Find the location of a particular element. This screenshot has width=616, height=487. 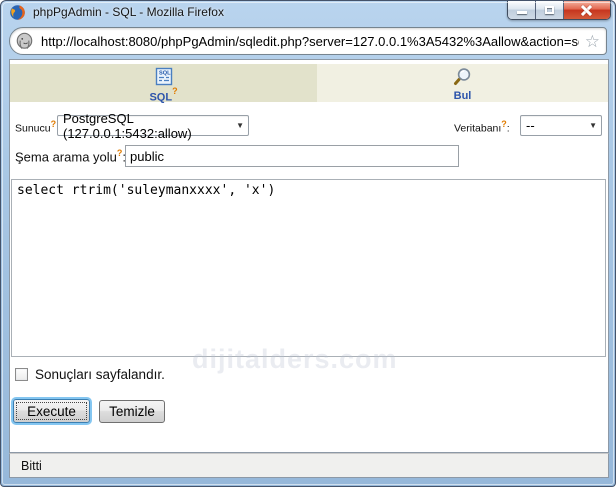

tab-sql-label: SQL is located at coordinates (161, 97).